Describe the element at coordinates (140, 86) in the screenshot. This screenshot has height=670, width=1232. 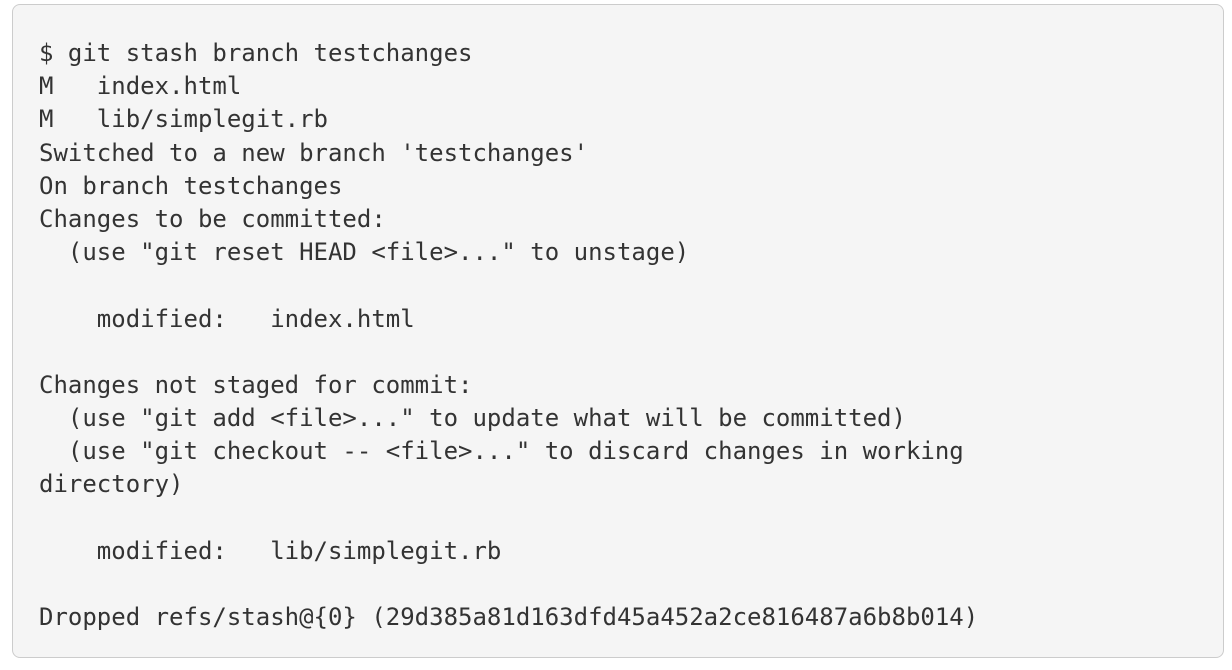
I see `output-line: M index.html` at that location.